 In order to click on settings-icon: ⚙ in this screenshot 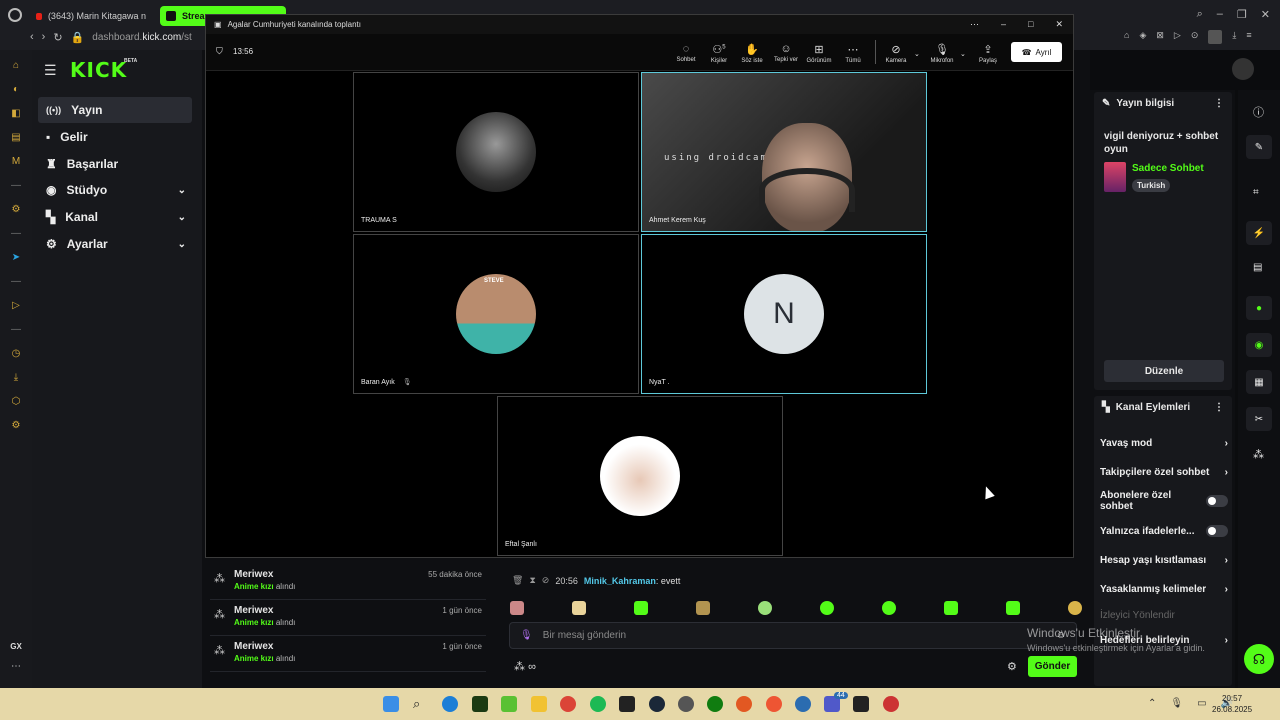, I will do `click(16, 209)`.